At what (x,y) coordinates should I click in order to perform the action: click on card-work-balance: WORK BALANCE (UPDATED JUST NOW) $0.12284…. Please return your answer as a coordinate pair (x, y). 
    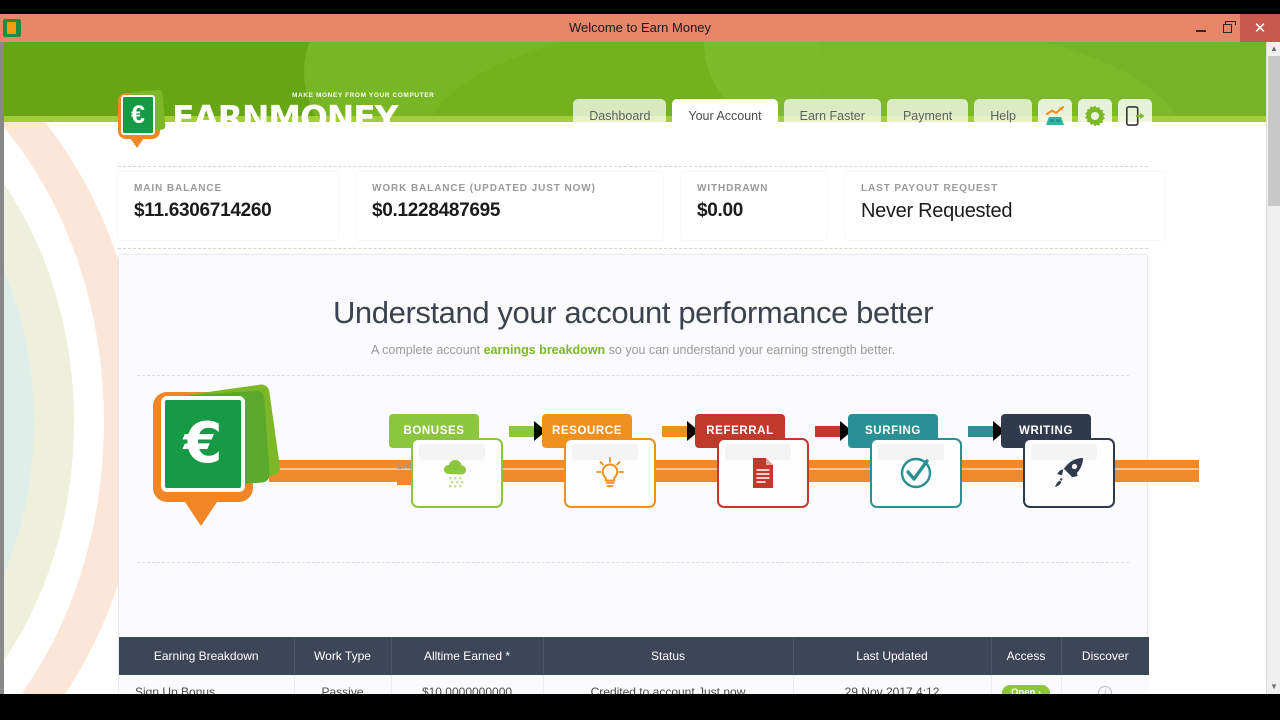
    Looking at the image, I should click on (509, 206).